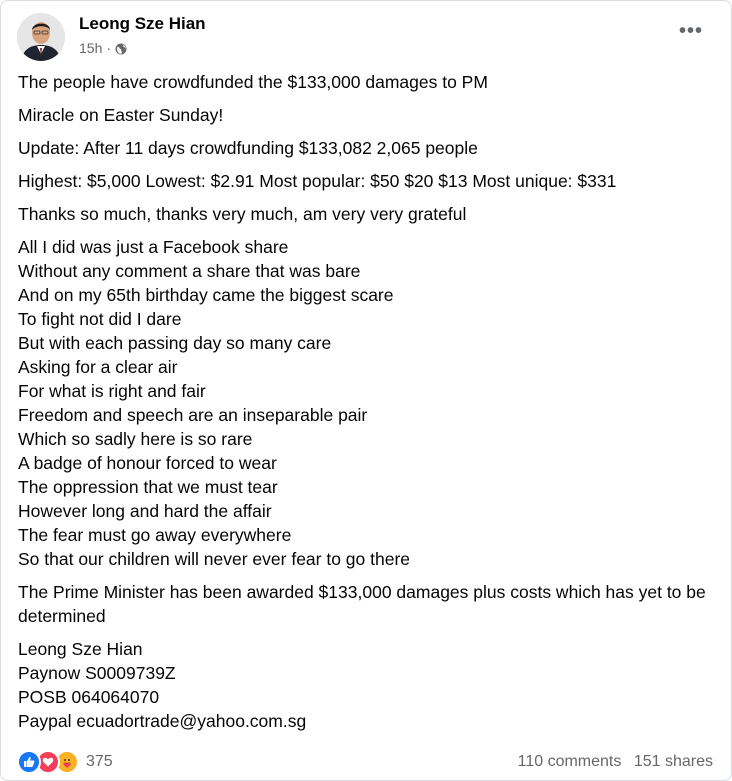 The image size is (732, 781). What do you see at coordinates (41, 37) in the screenshot?
I see `author-avatar` at bounding box center [41, 37].